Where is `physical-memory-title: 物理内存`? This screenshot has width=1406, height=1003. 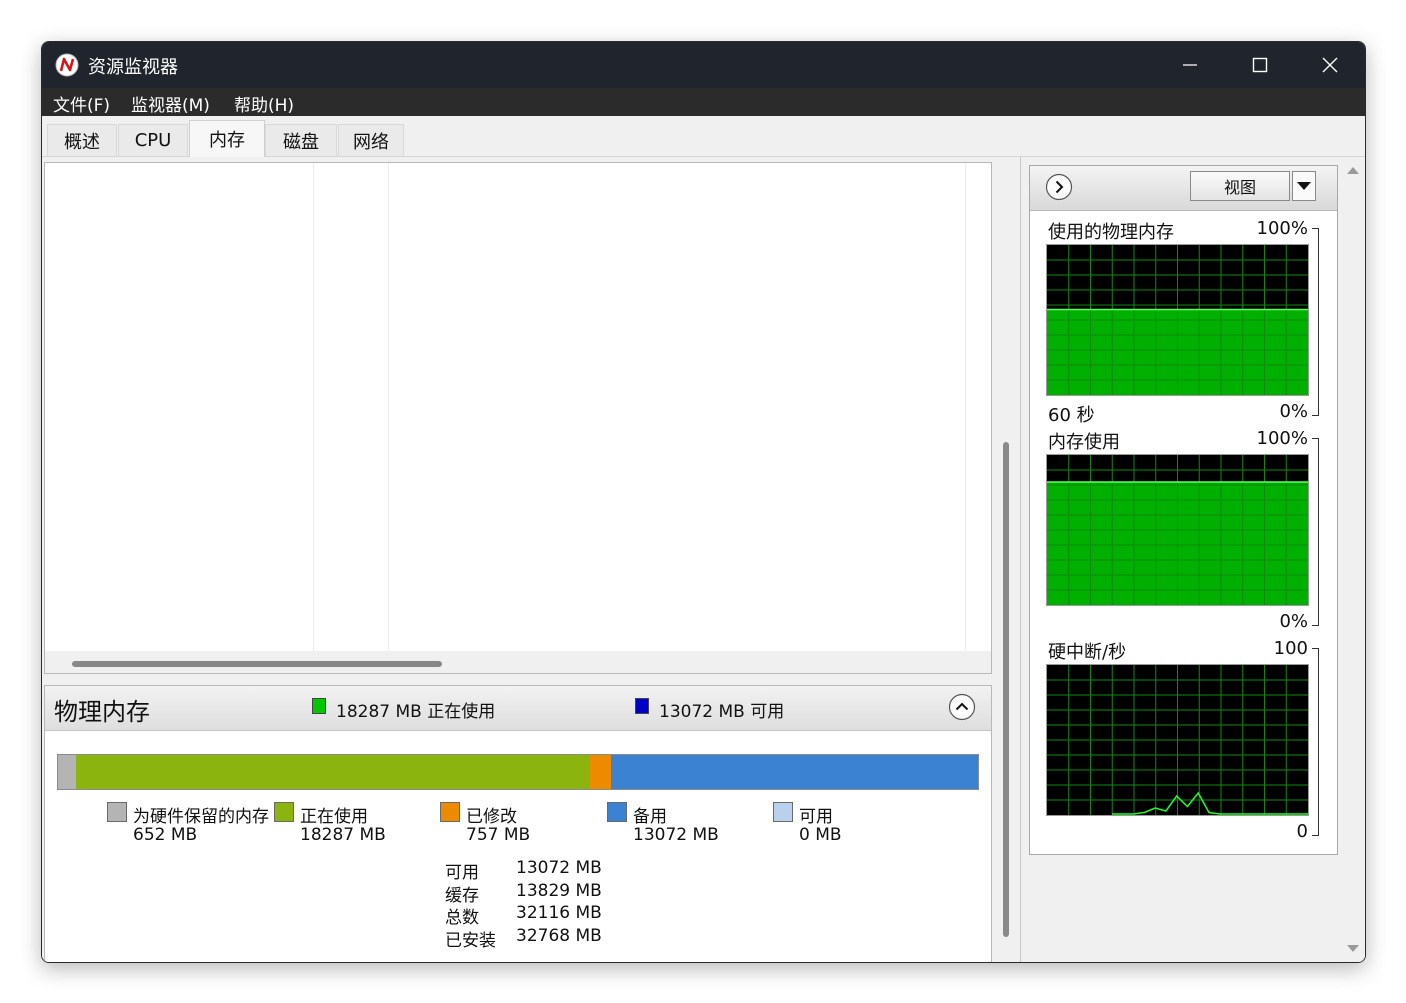 physical-memory-title: 物理内存 is located at coordinates (102, 712).